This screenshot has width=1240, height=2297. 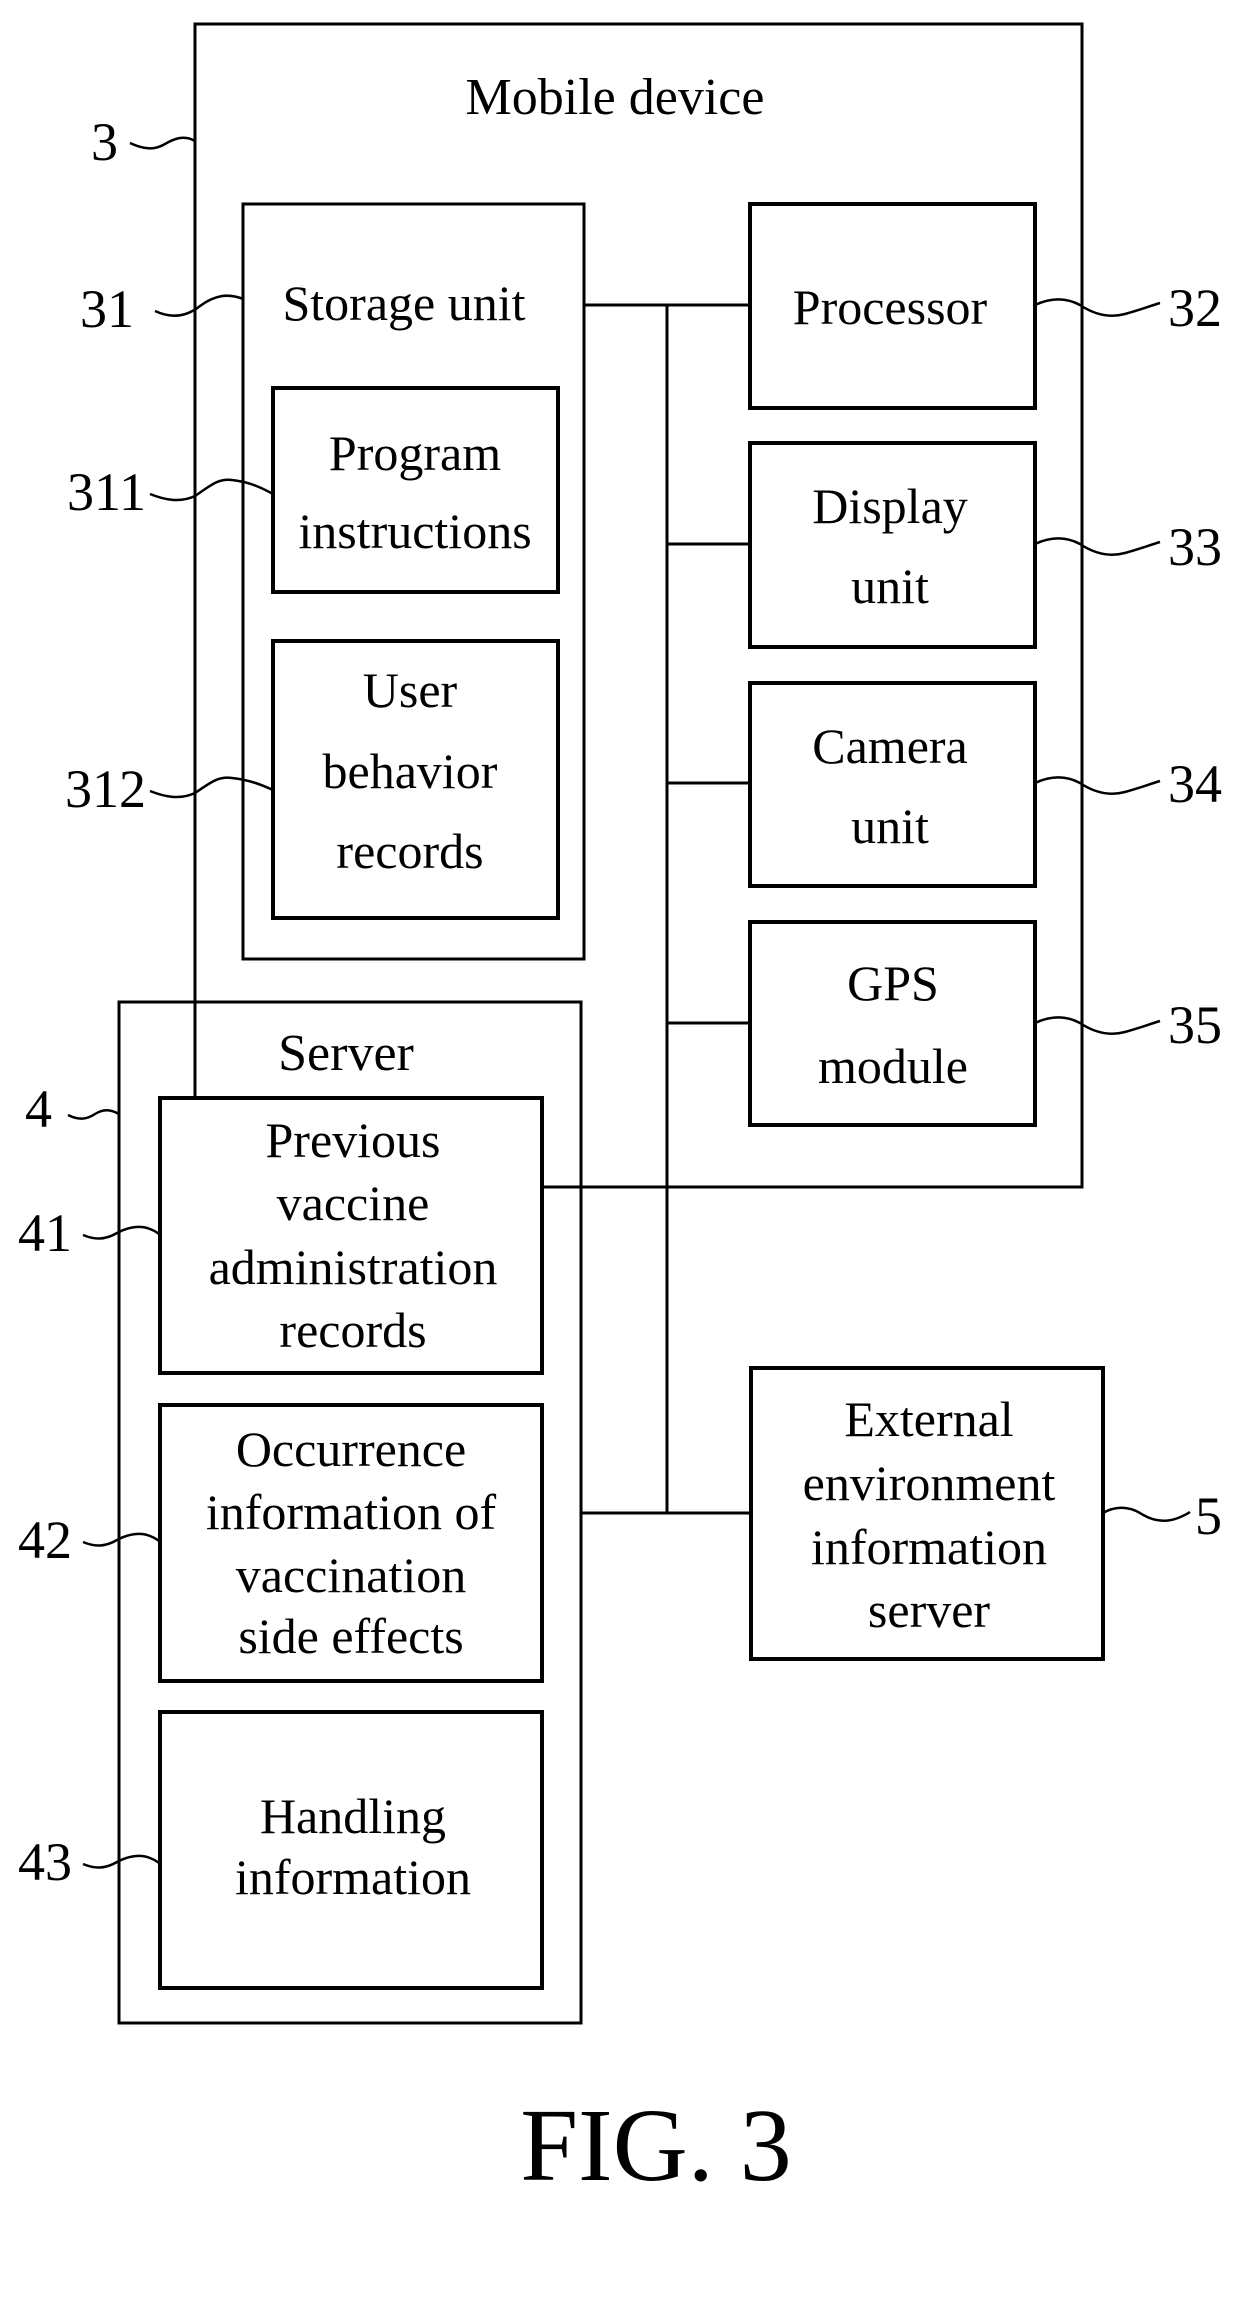 I want to click on display-unit-line-1: Display, so click(x=890, y=506).